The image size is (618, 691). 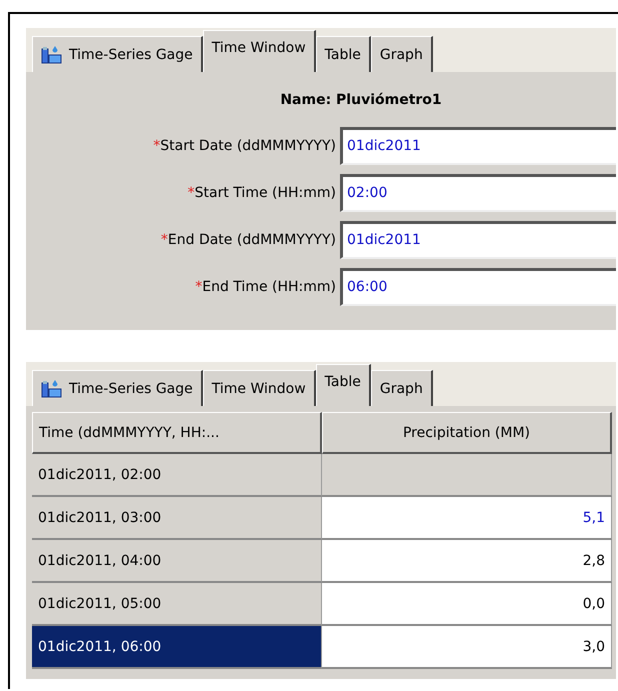 What do you see at coordinates (269, 286) in the screenshot?
I see `field-label: End Time (HH:mm)` at bounding box center [269, 286].